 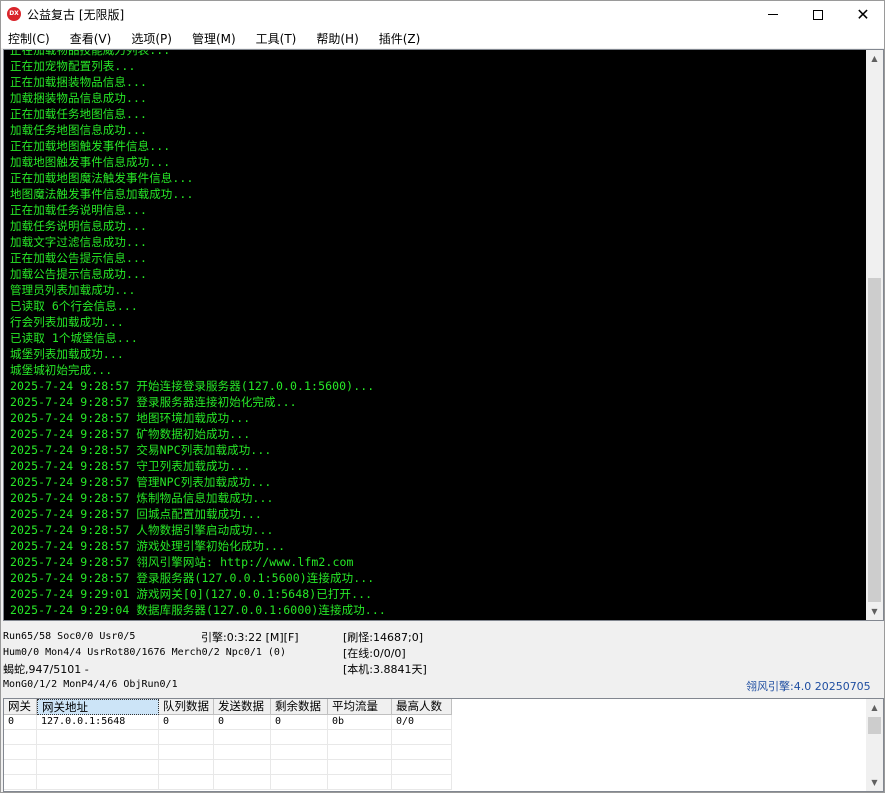 I want to click on app-icon: DX, so click(x=14, y=14).